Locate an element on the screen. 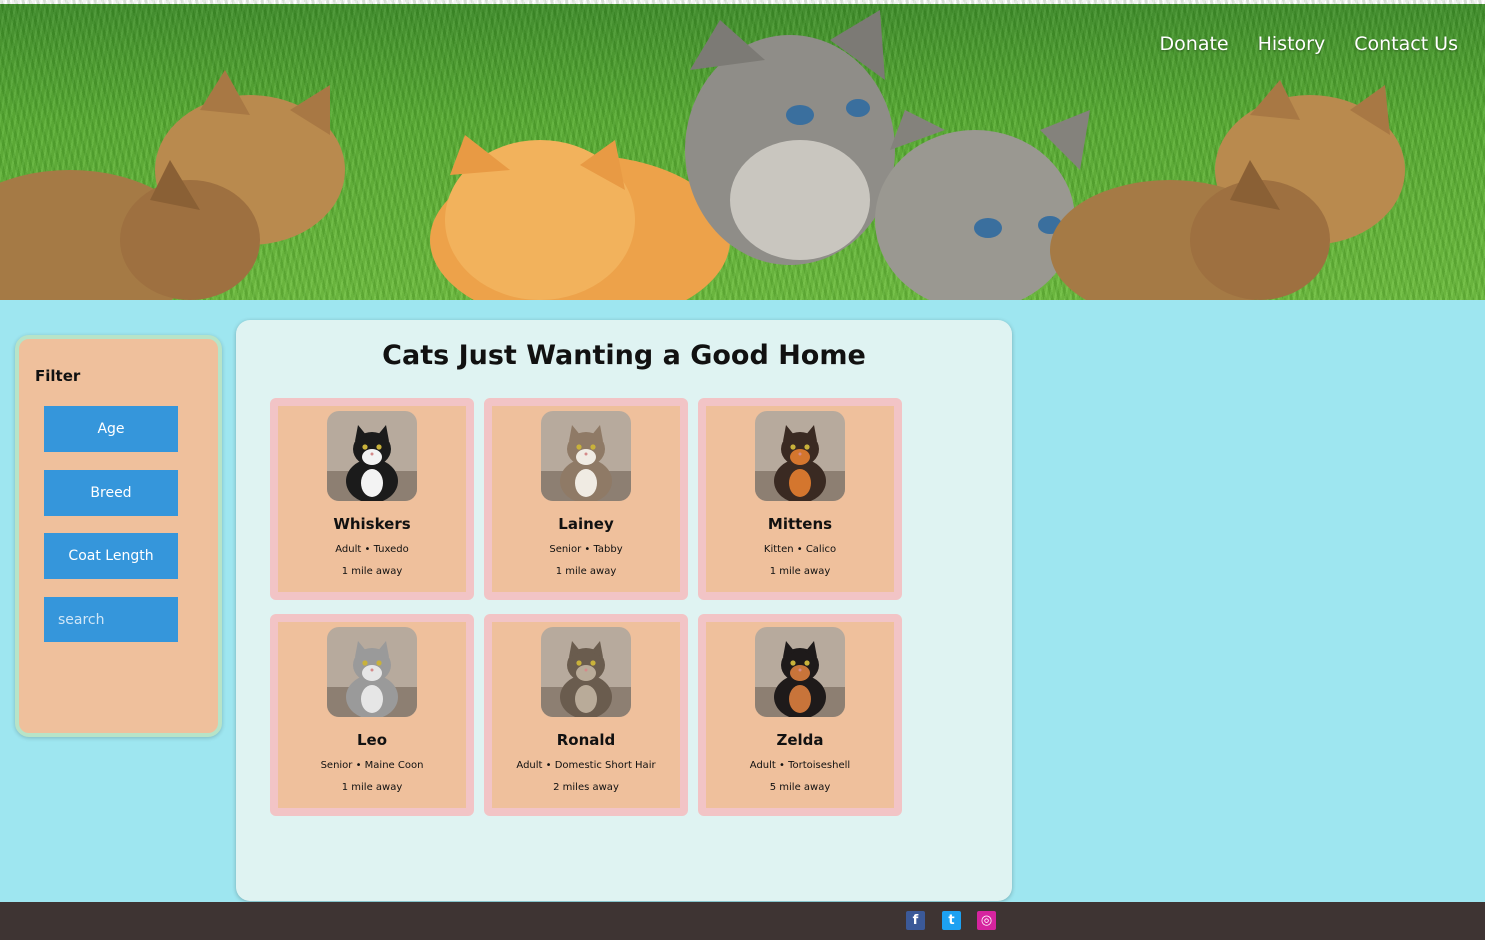  filter-sidebar: Filter Age Breed Coat Length is located at coordinates (118, 536).